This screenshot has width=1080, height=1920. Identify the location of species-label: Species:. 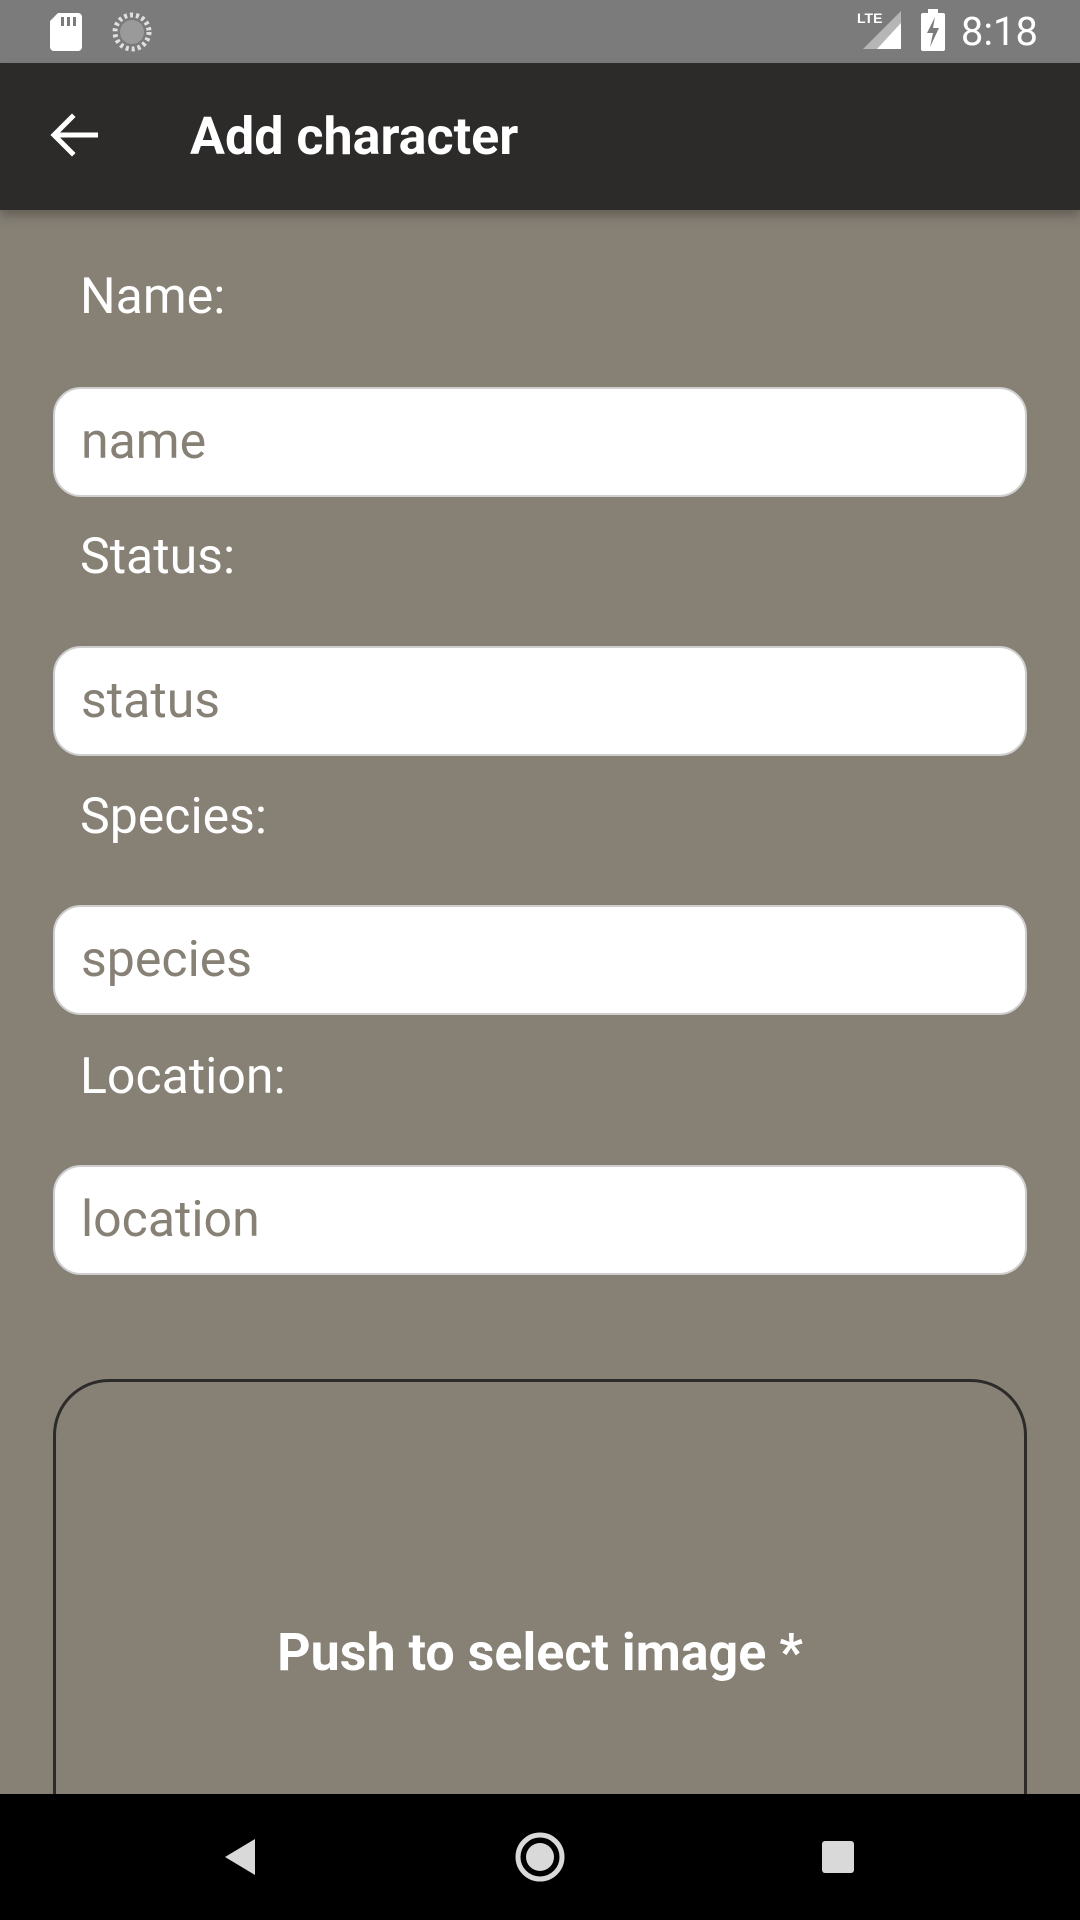
(174, 817).